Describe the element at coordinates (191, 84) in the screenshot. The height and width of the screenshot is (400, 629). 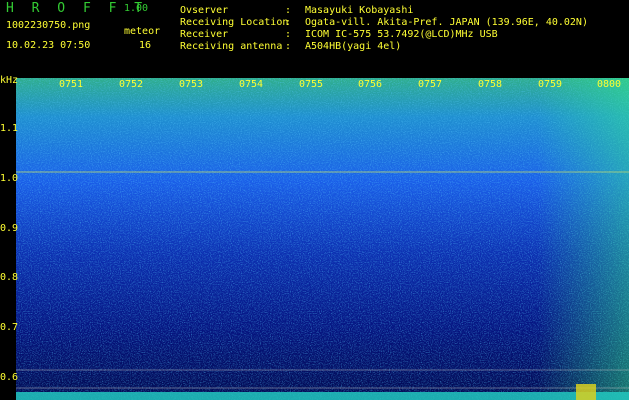
I see `x-tick-label: 0753` at that location.